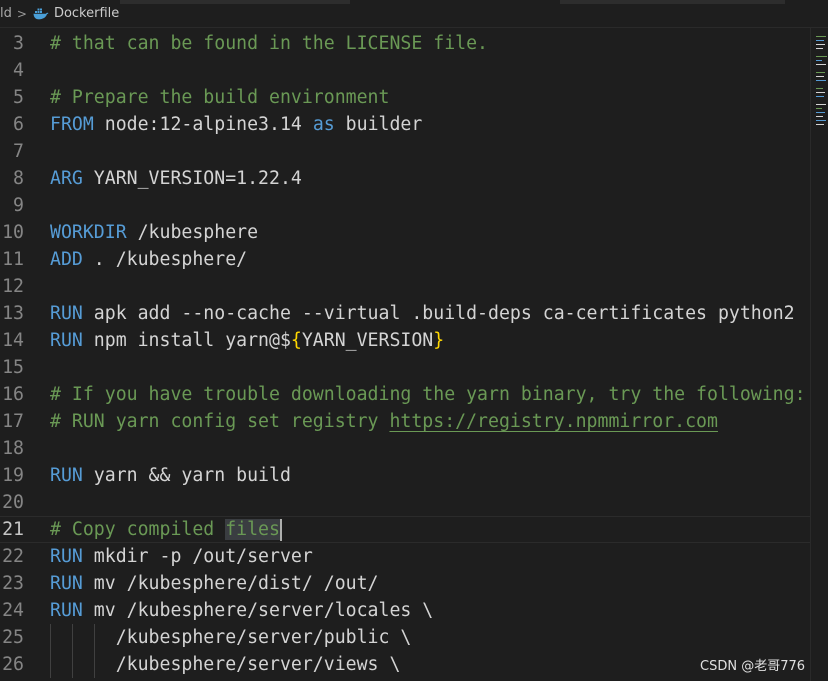  I want to click on code-text: /kubesphere/server/views \, so click(225, 664).